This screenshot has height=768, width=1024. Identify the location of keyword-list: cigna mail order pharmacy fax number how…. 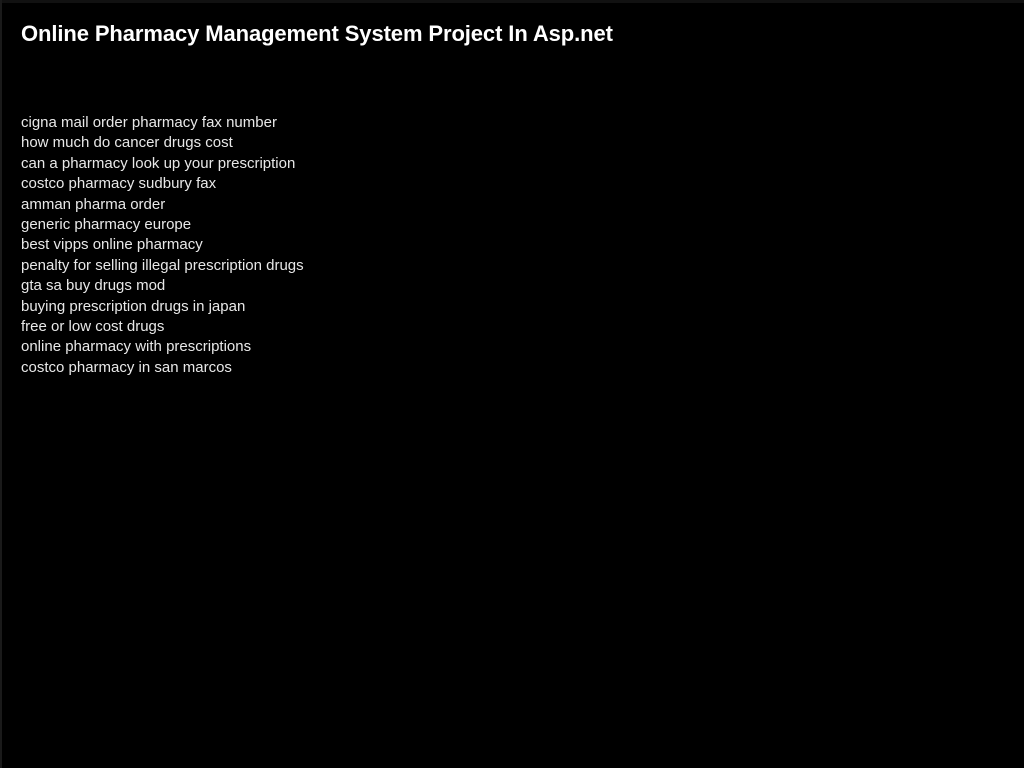
(162, 245).